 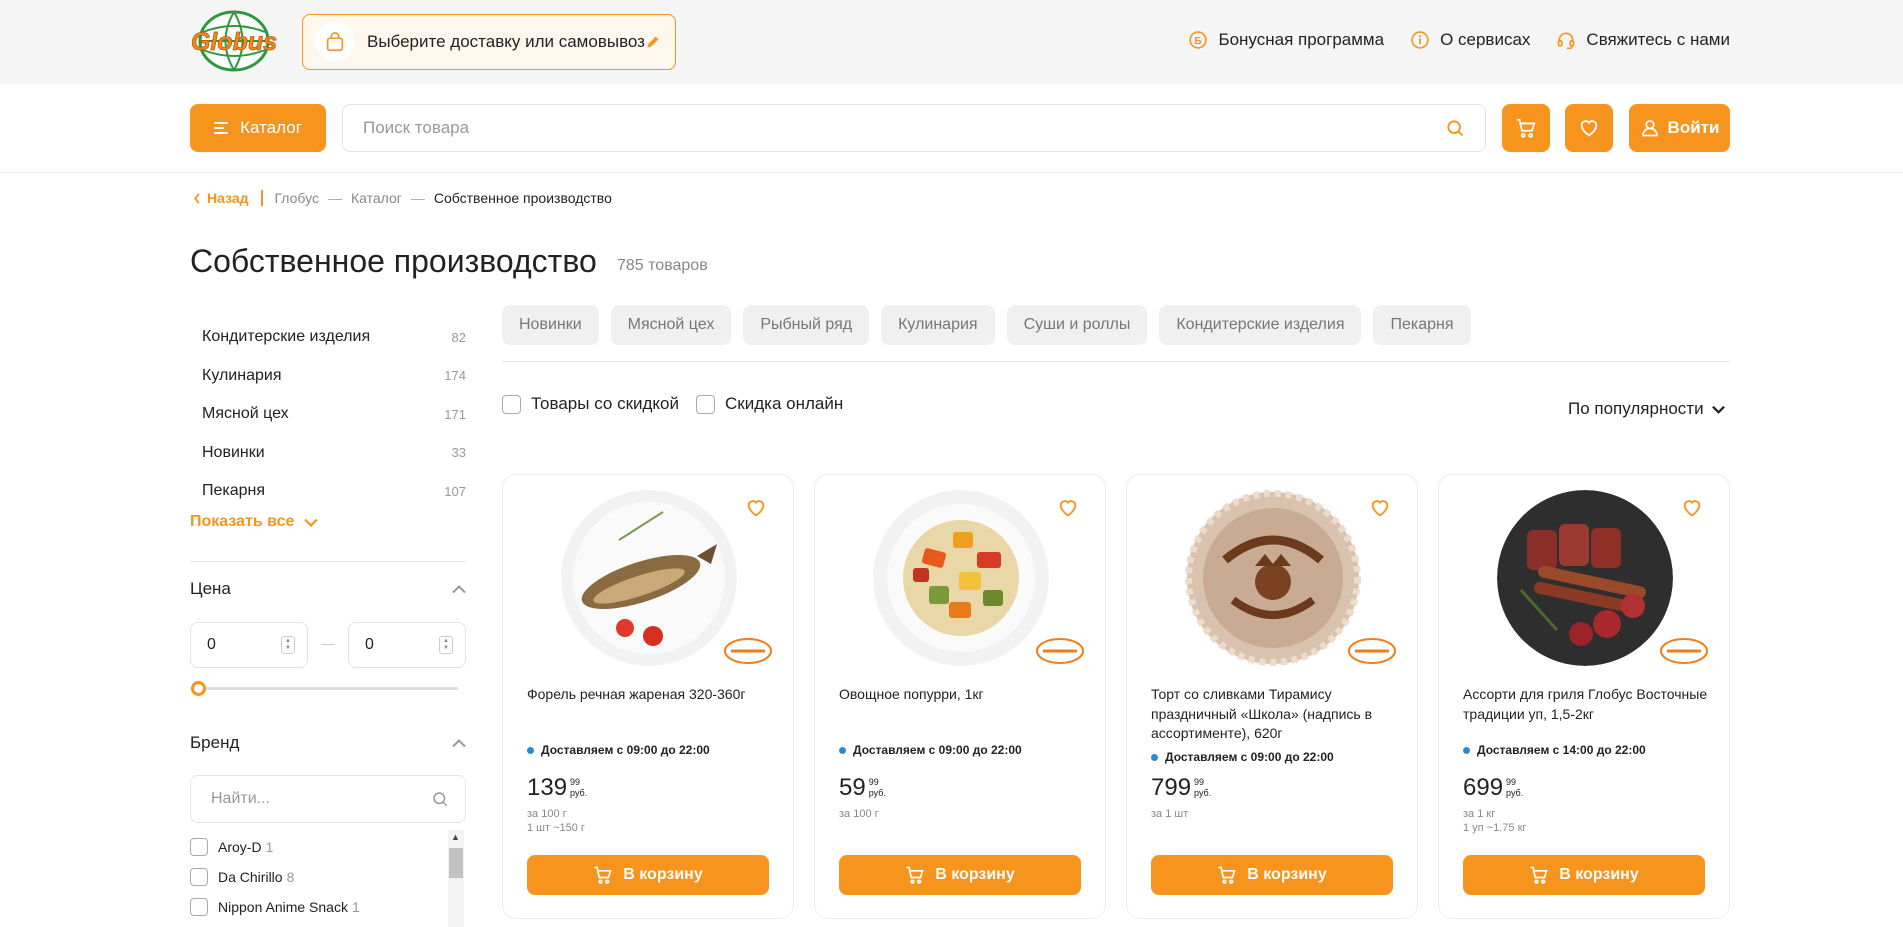 I want to click on scrollbar-thumb, so click(x=456, y=863).